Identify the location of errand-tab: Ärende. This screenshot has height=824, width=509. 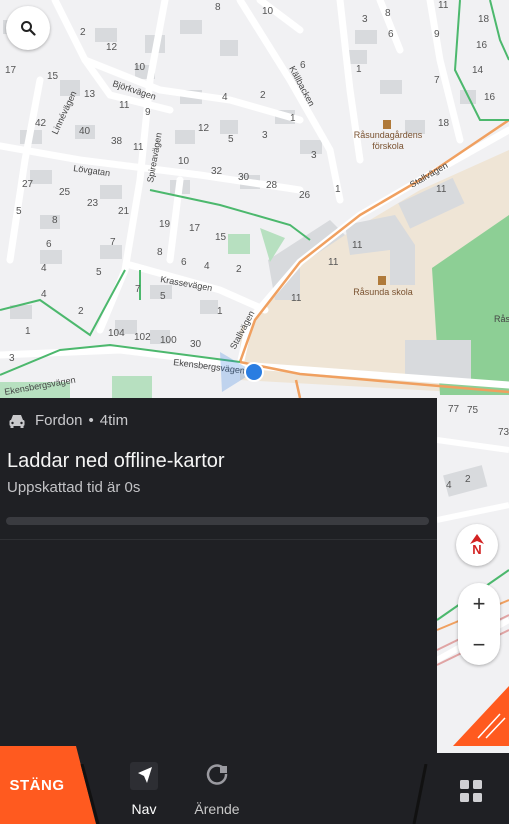
(217, 789).